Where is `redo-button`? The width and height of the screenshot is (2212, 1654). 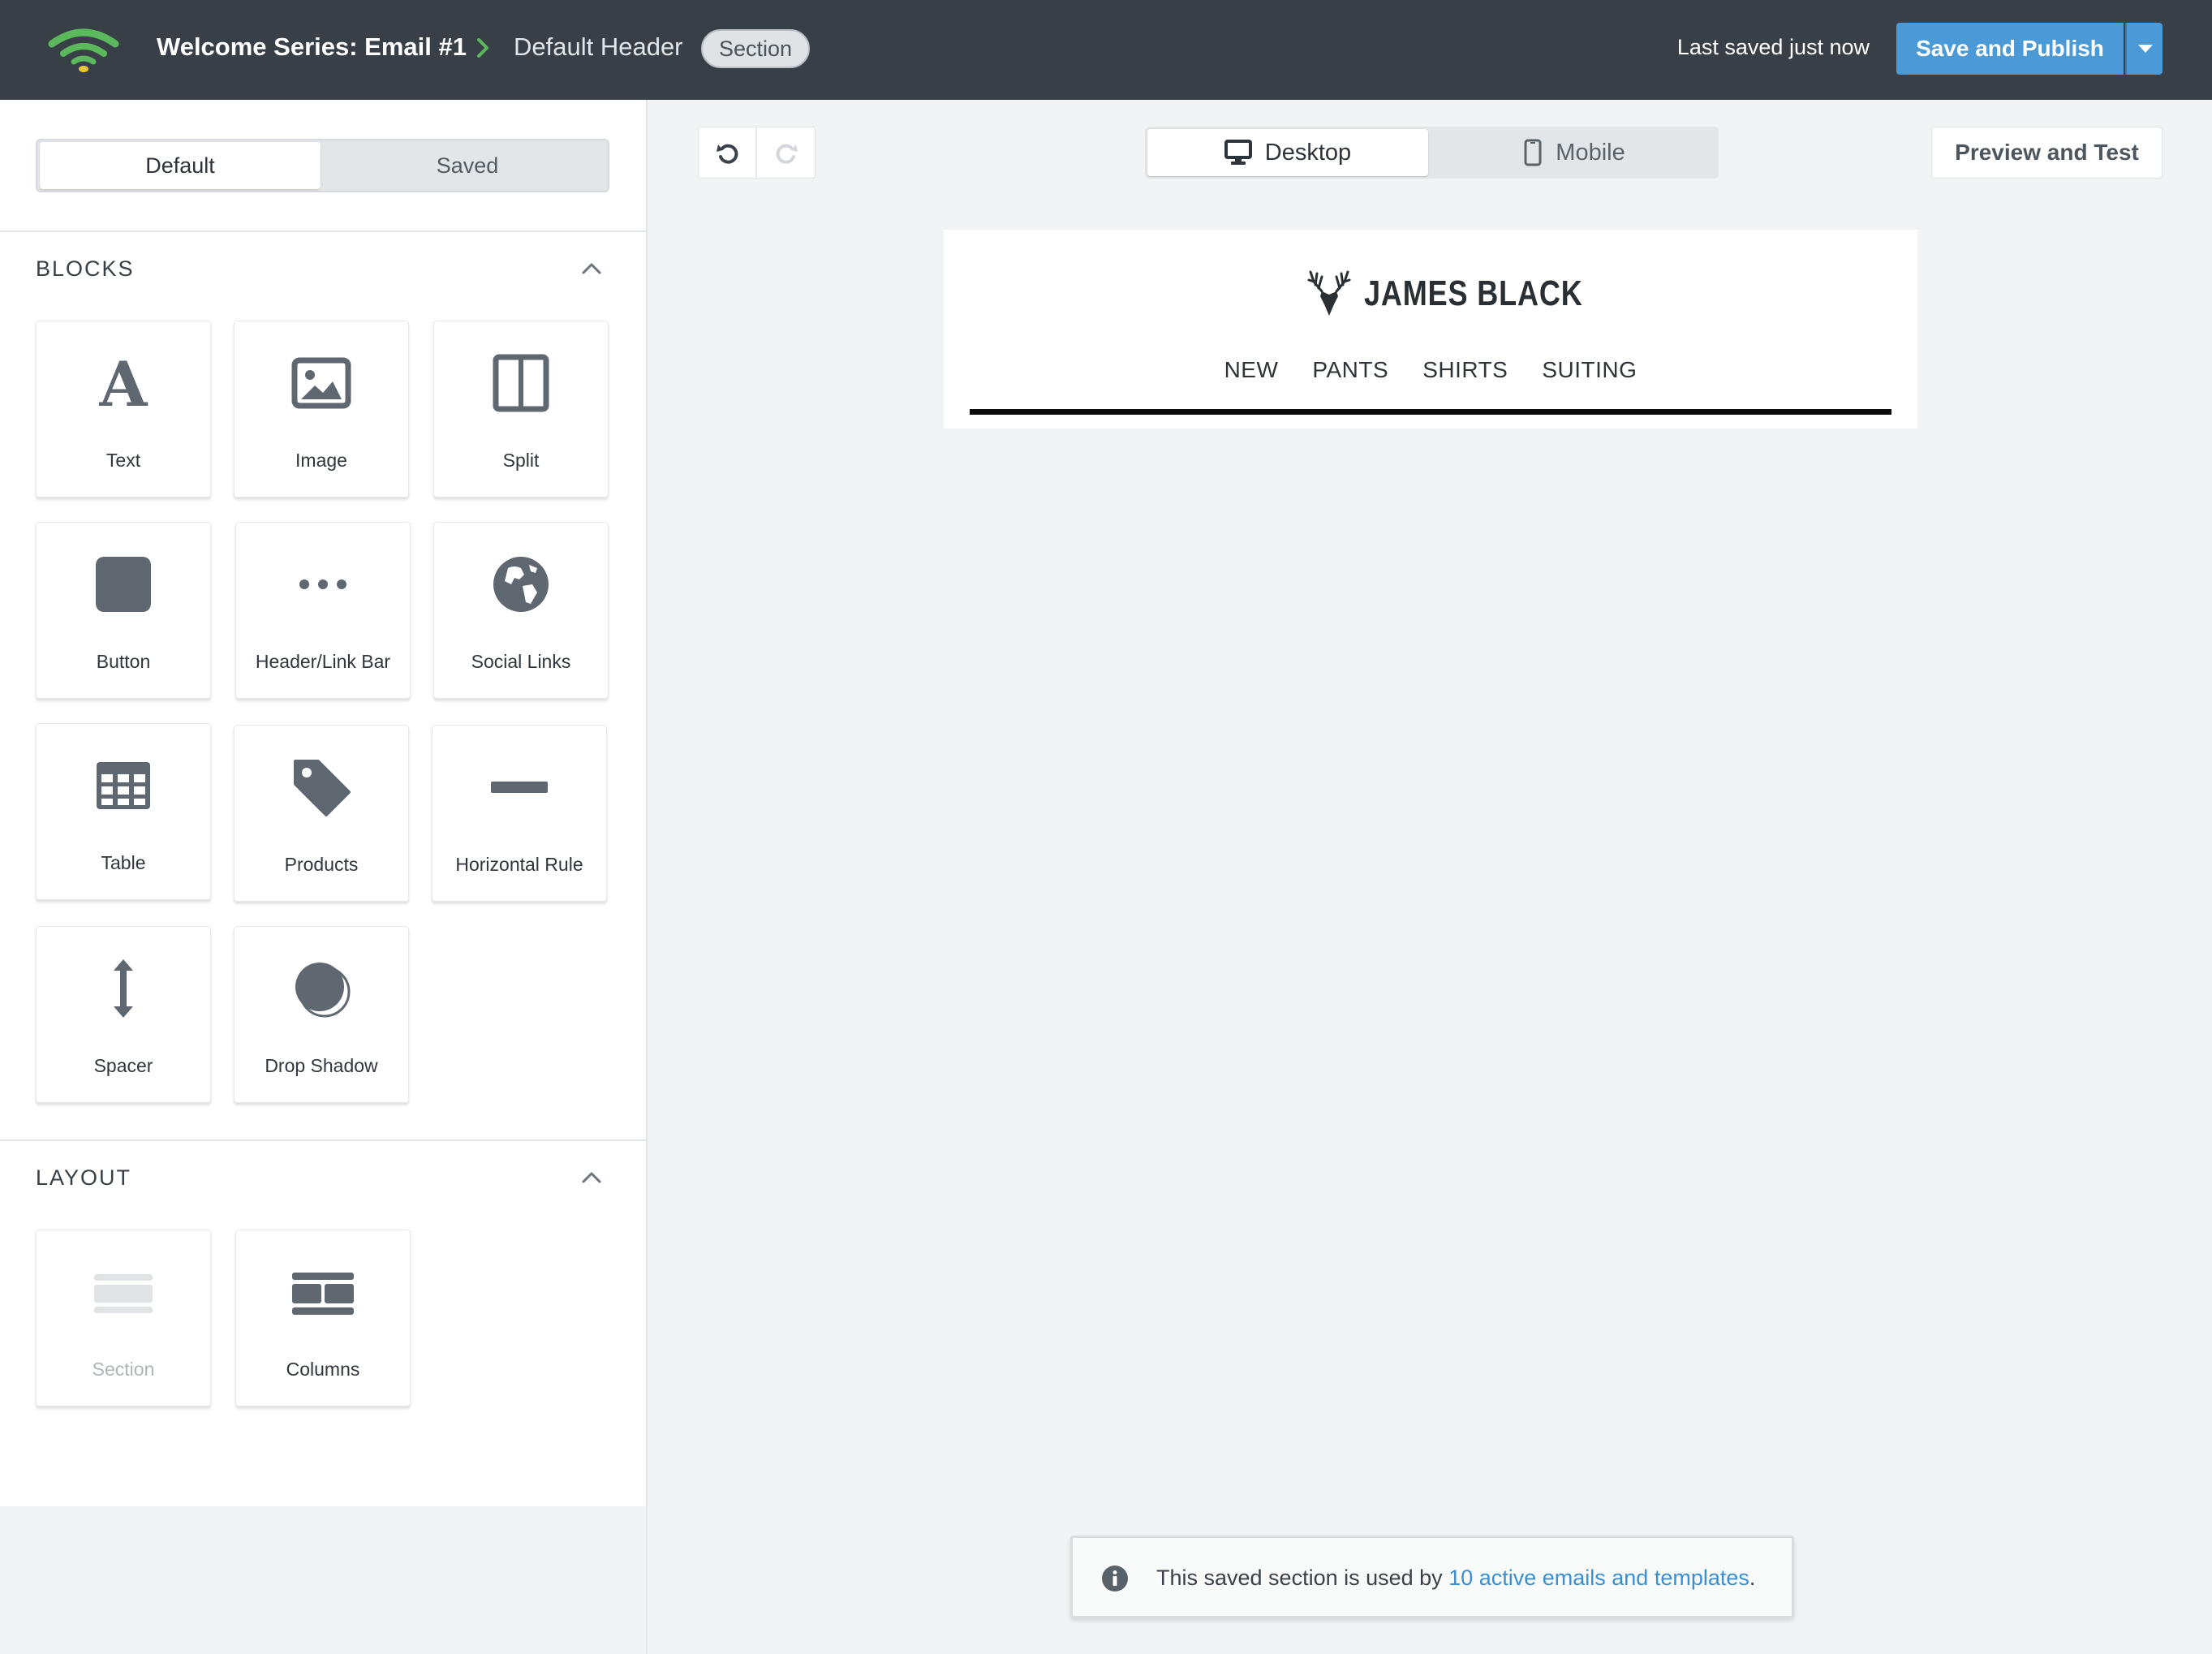
redo-button is located at coordinates (787, 152).